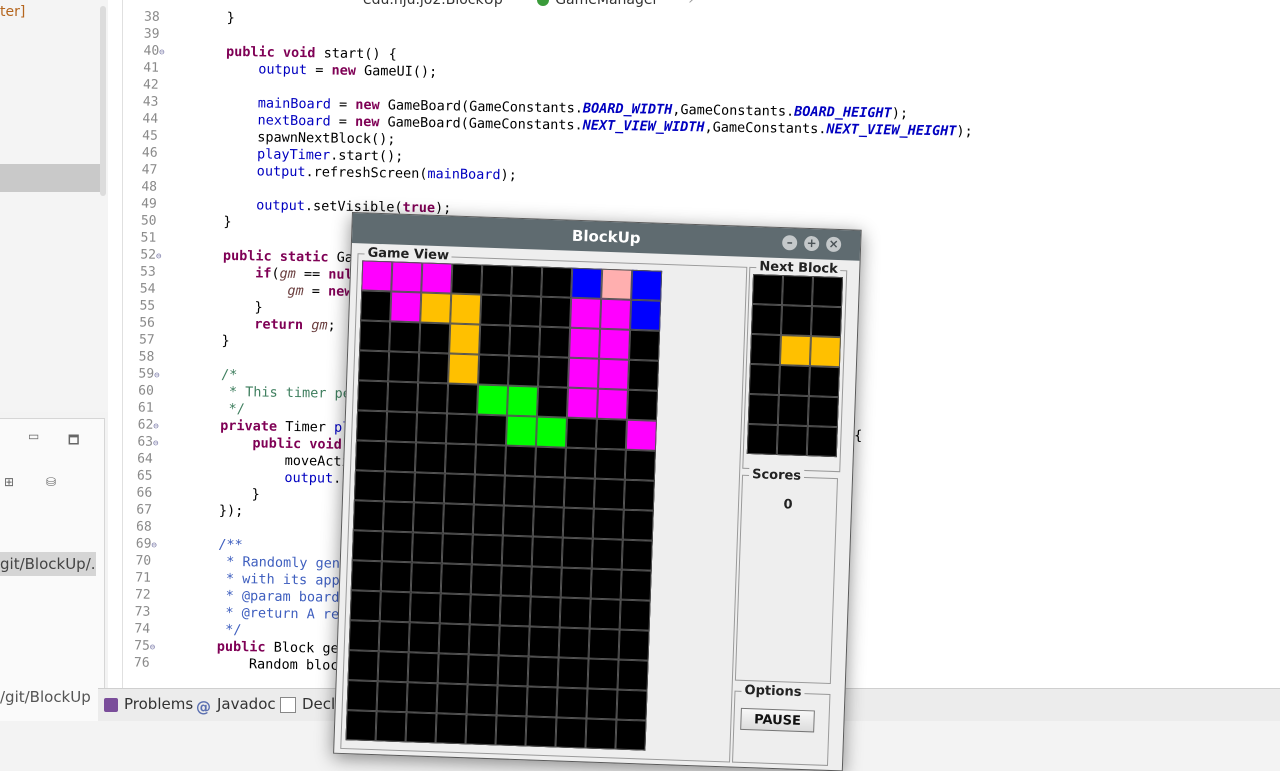  What do you see at coordinates (169, 340) in the screenshot?
I see `code-line: 57 }` at bounding box center [169, 340].